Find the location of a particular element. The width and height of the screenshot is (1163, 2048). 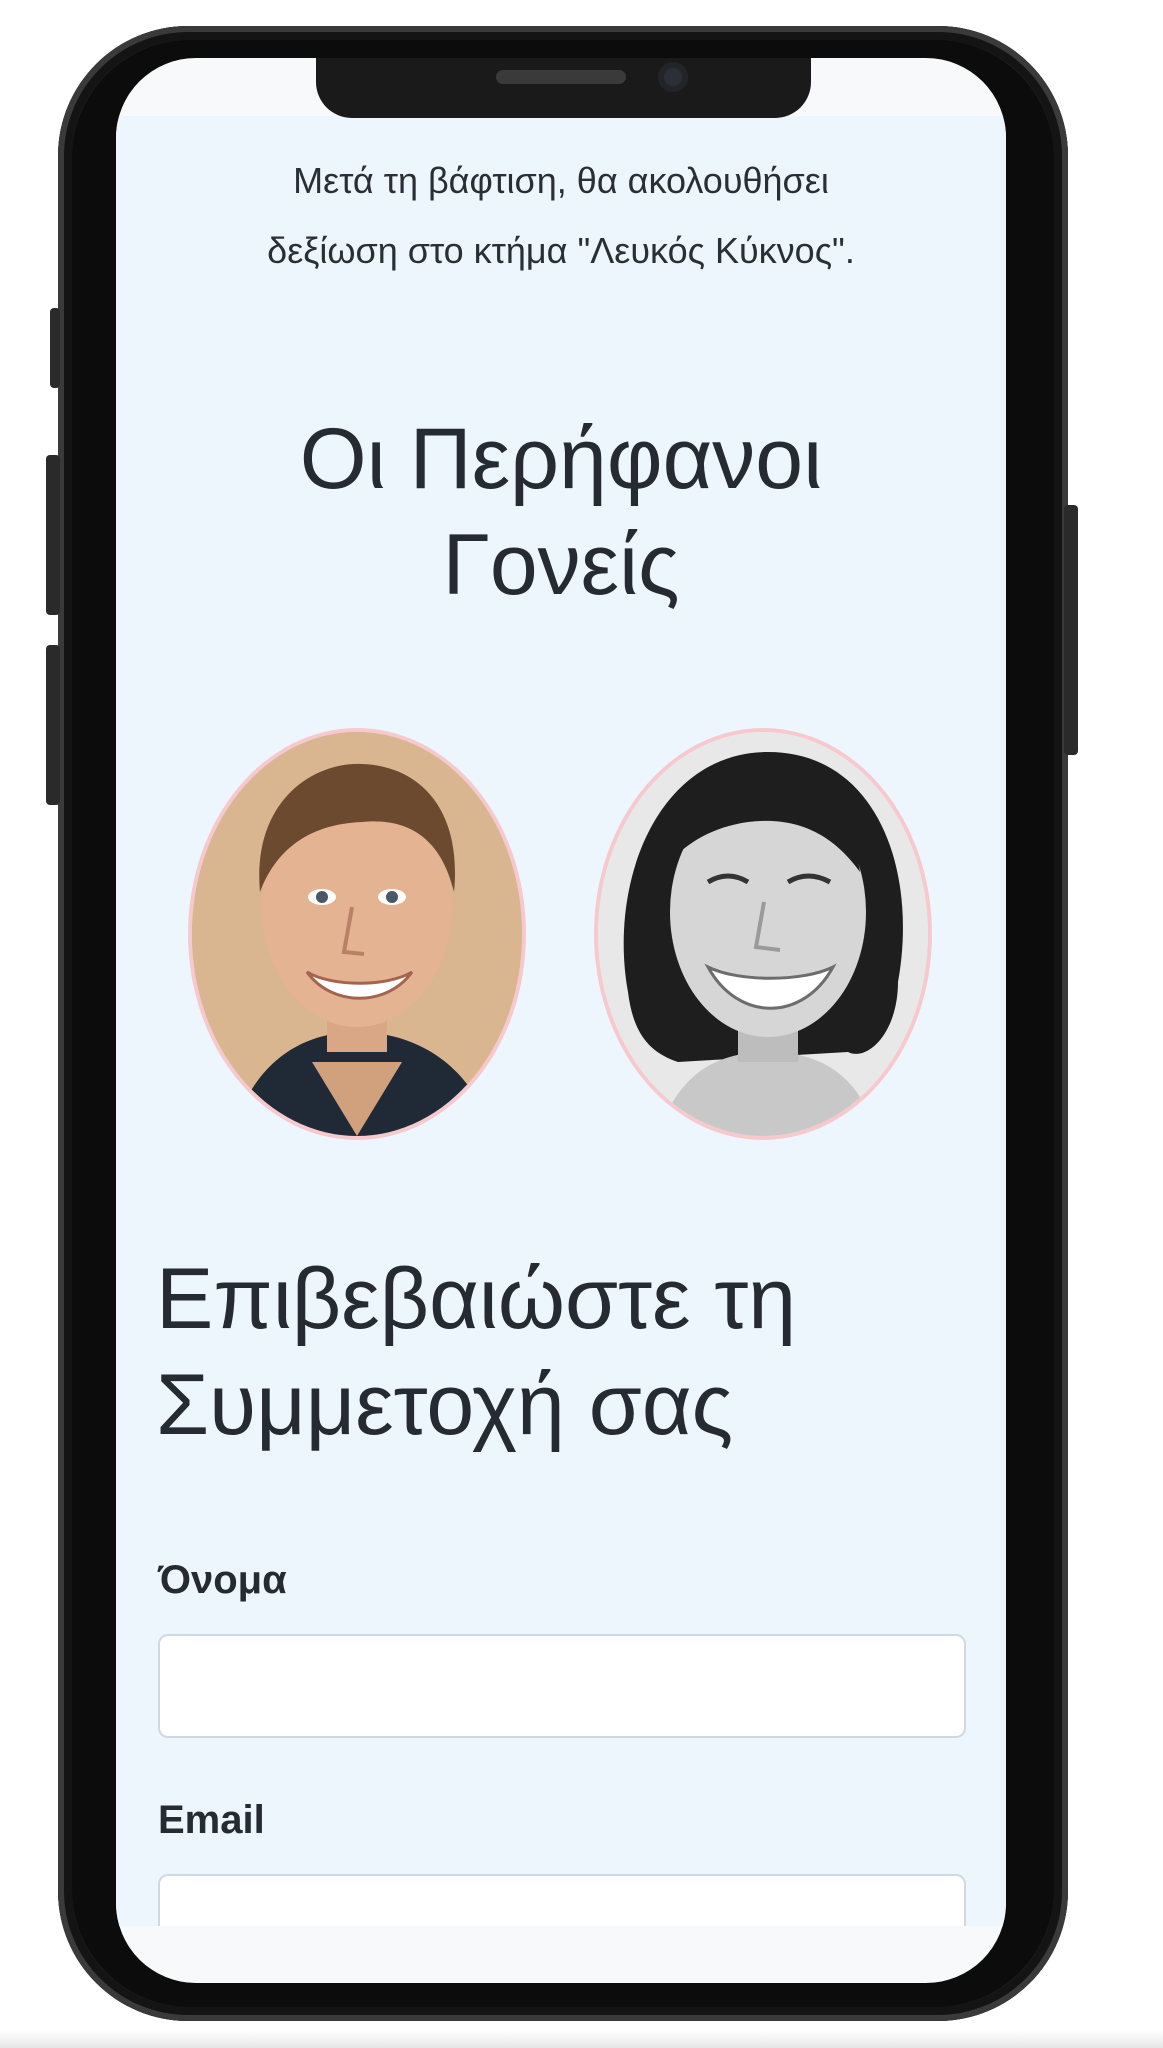

parents-heading-line-1: Οι Περήφανοι is located at coordinates (561, 459).